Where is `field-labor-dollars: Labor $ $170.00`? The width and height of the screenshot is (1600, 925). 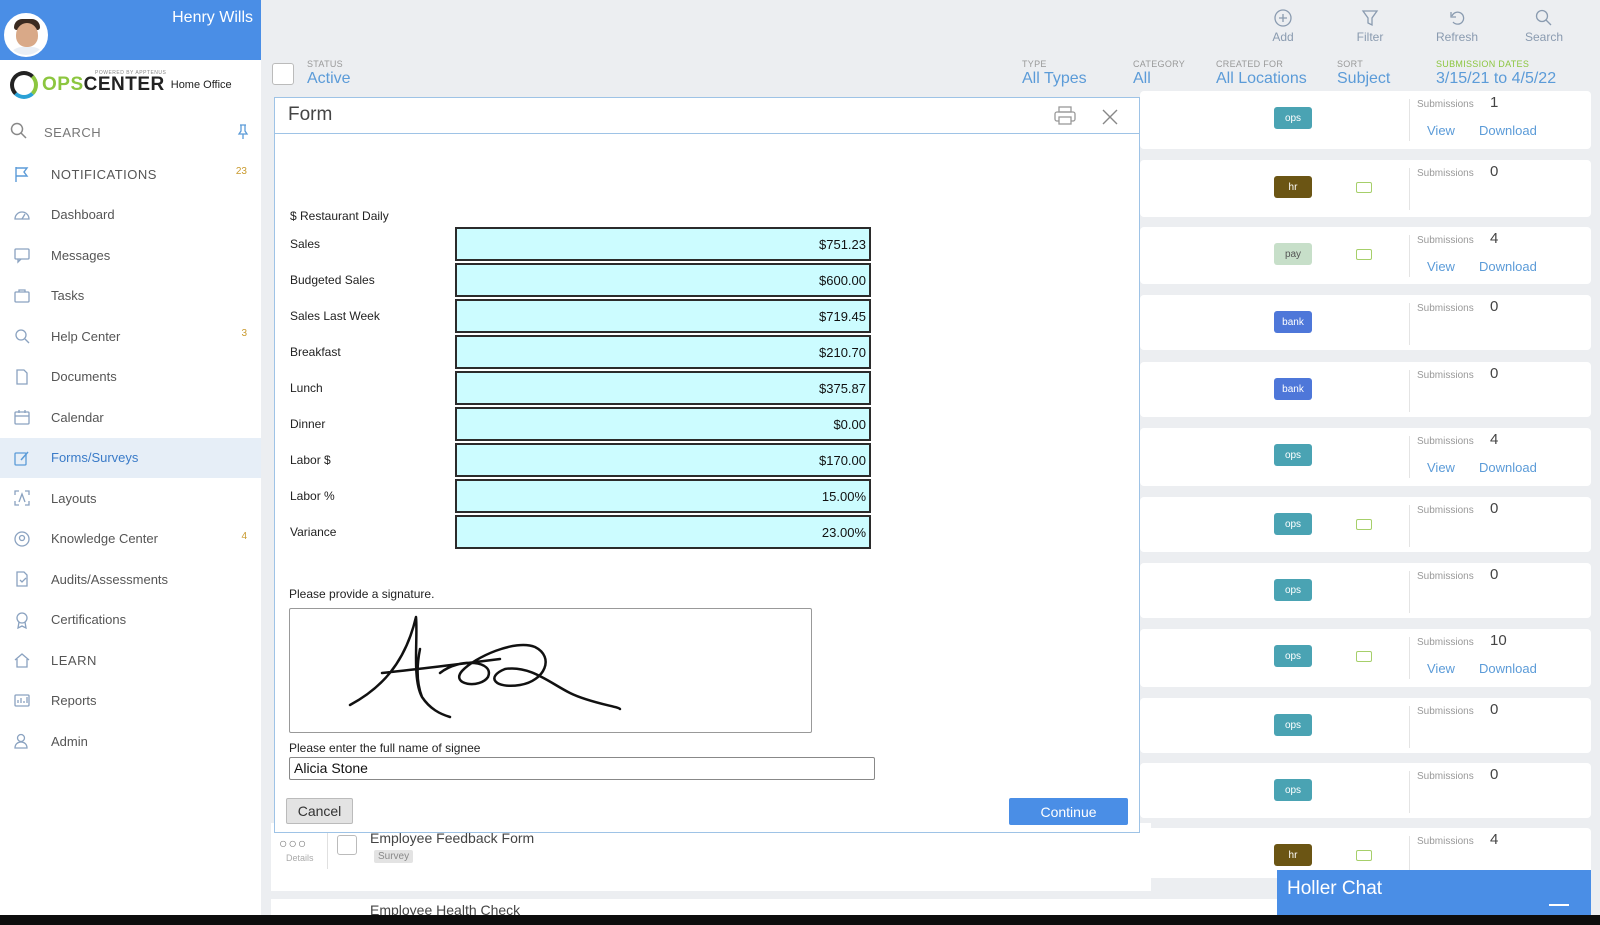
field-labor-dollars: Labor $ $170.00 is located at coordinates (580, 460).